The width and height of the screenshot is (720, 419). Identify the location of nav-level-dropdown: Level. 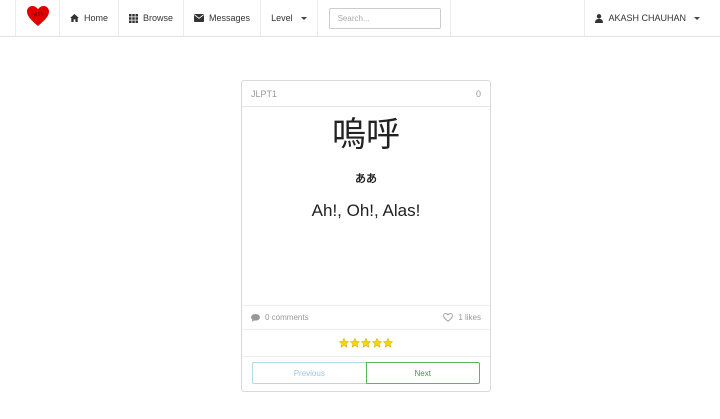
(289, 18).